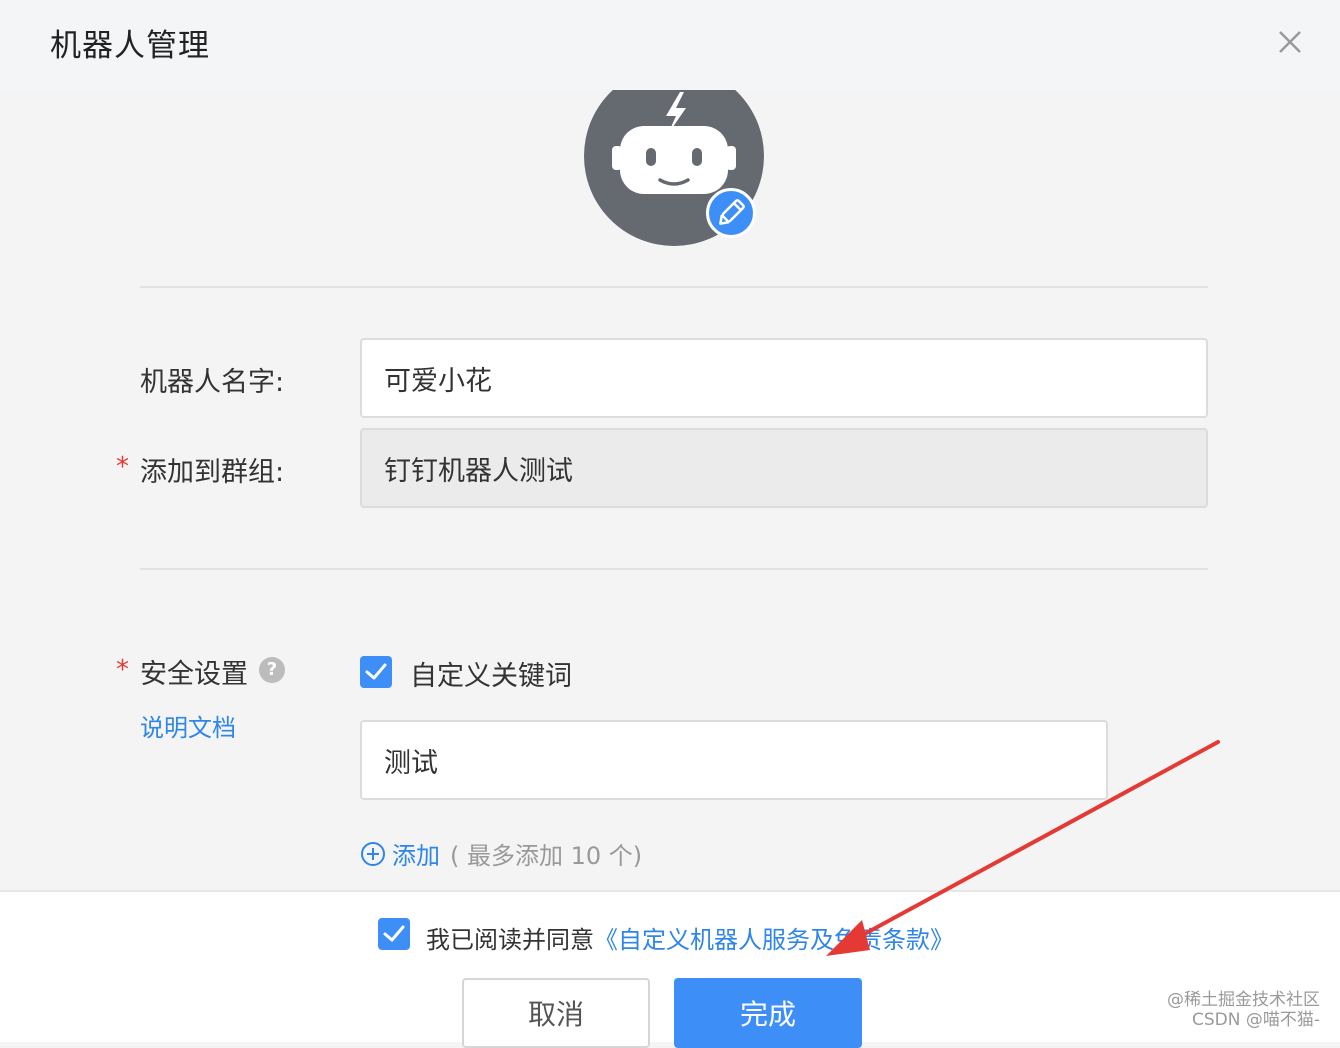  I want to click on security-settings-label: 安全设置, so click(194, 674).